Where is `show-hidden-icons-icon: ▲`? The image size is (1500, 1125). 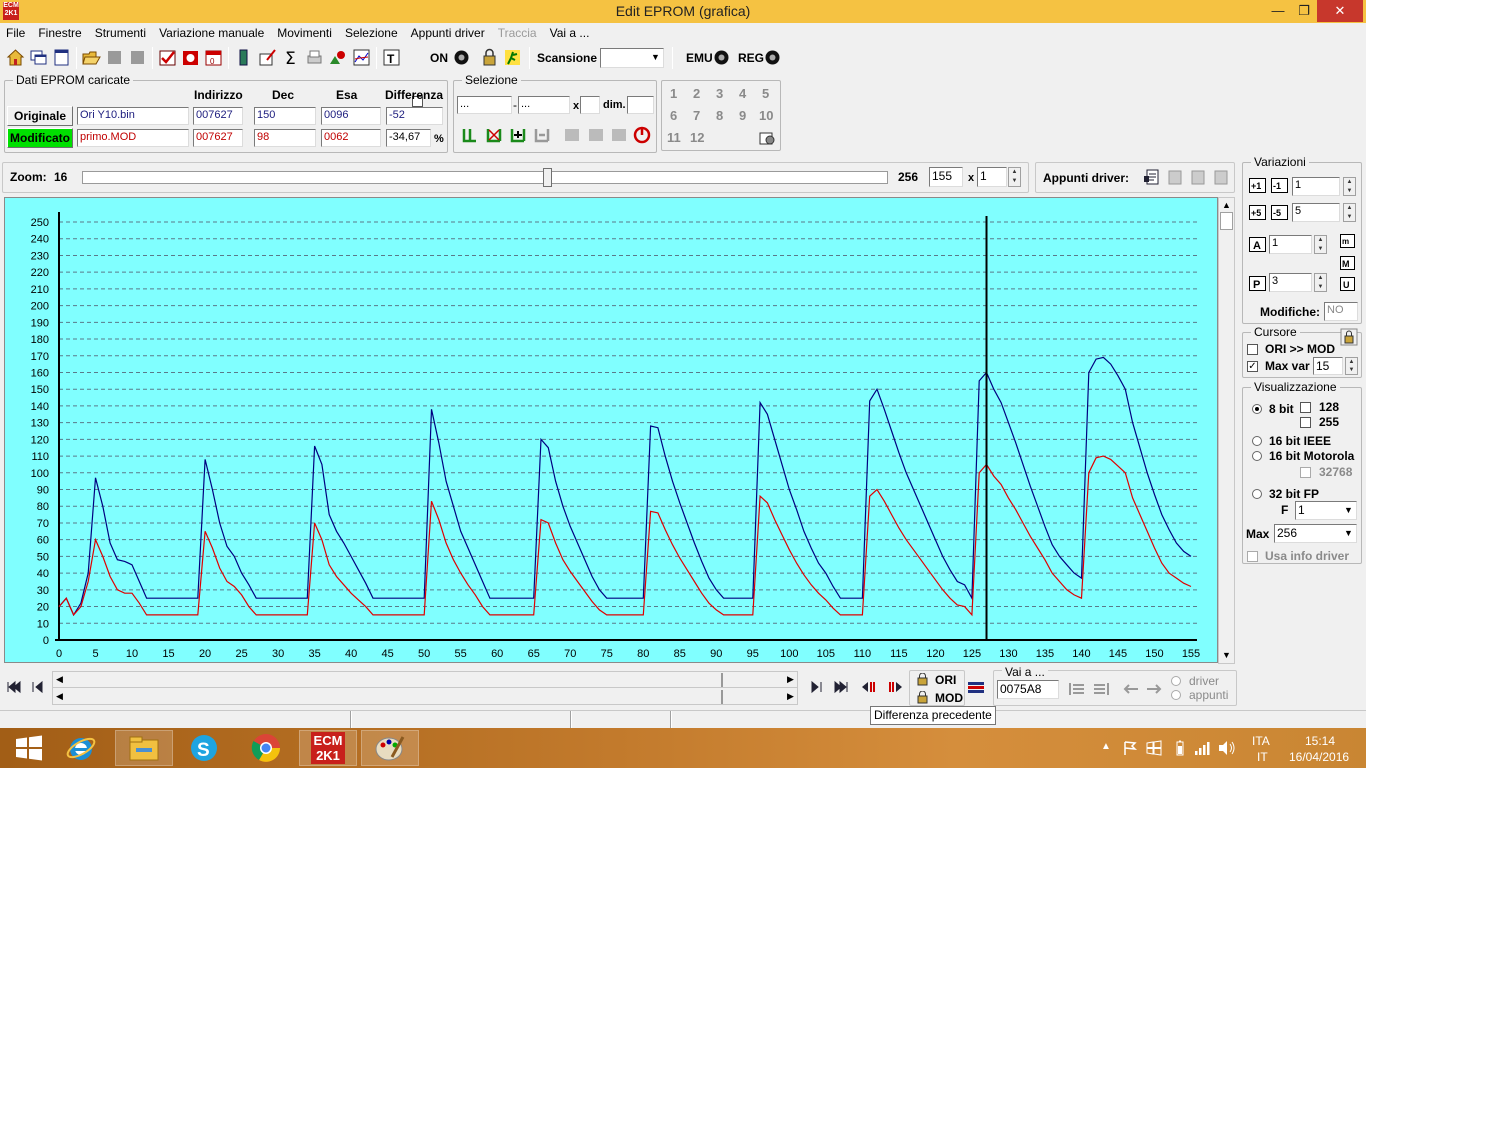 show-hidden-icons-icon: ▲ is located at coordinates (1106, 746).